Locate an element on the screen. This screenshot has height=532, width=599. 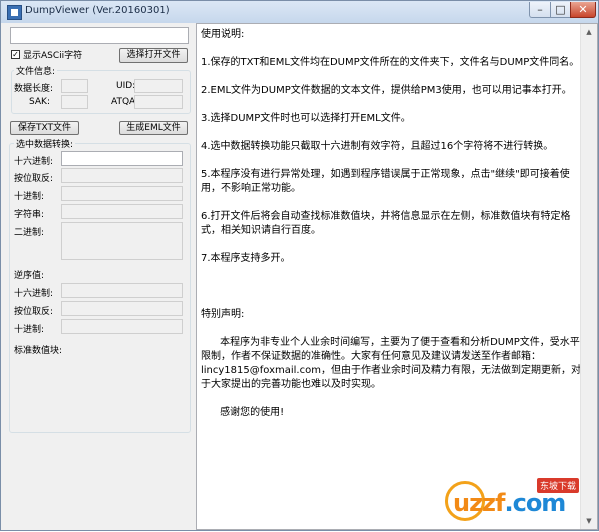
string-field is located at coordinates (122, 211).